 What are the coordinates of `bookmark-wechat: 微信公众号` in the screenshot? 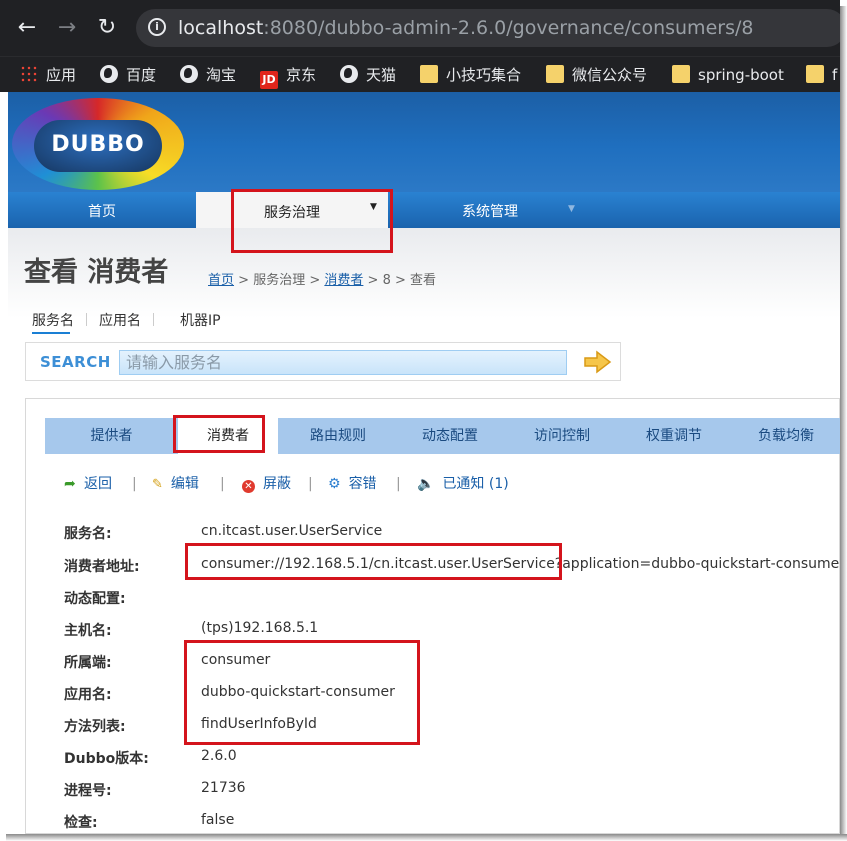 It's located at (596, 75).